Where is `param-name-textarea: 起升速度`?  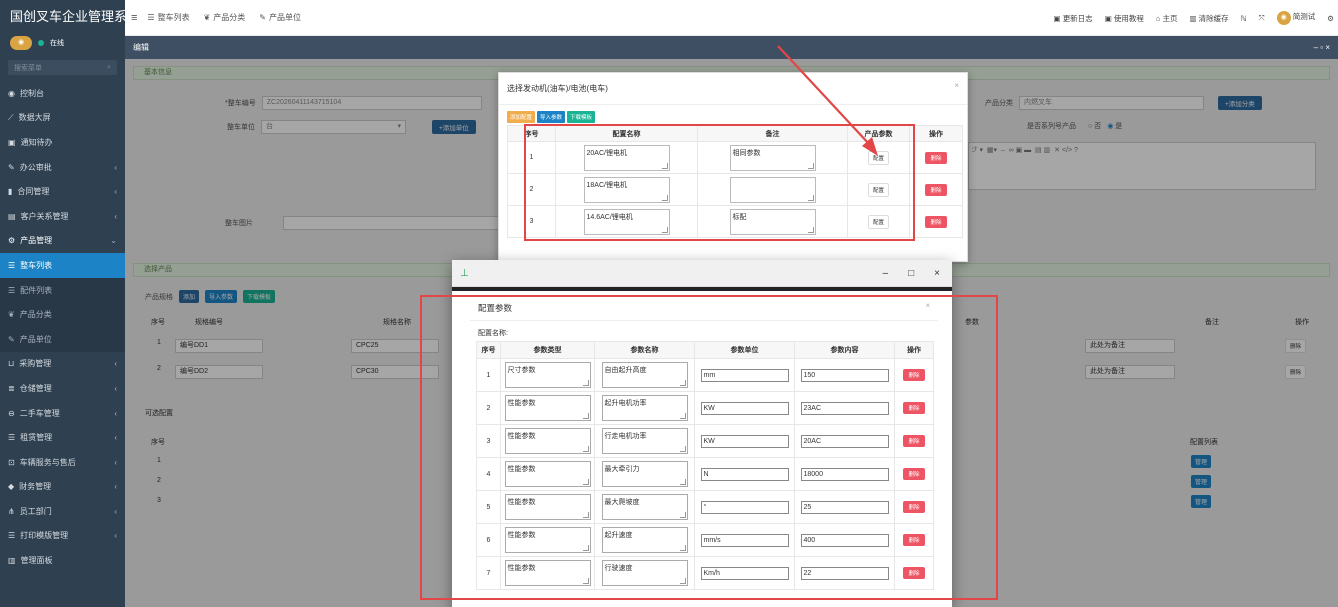
param-name-textarea: 起升速度 is located at coordinates (644, 540).